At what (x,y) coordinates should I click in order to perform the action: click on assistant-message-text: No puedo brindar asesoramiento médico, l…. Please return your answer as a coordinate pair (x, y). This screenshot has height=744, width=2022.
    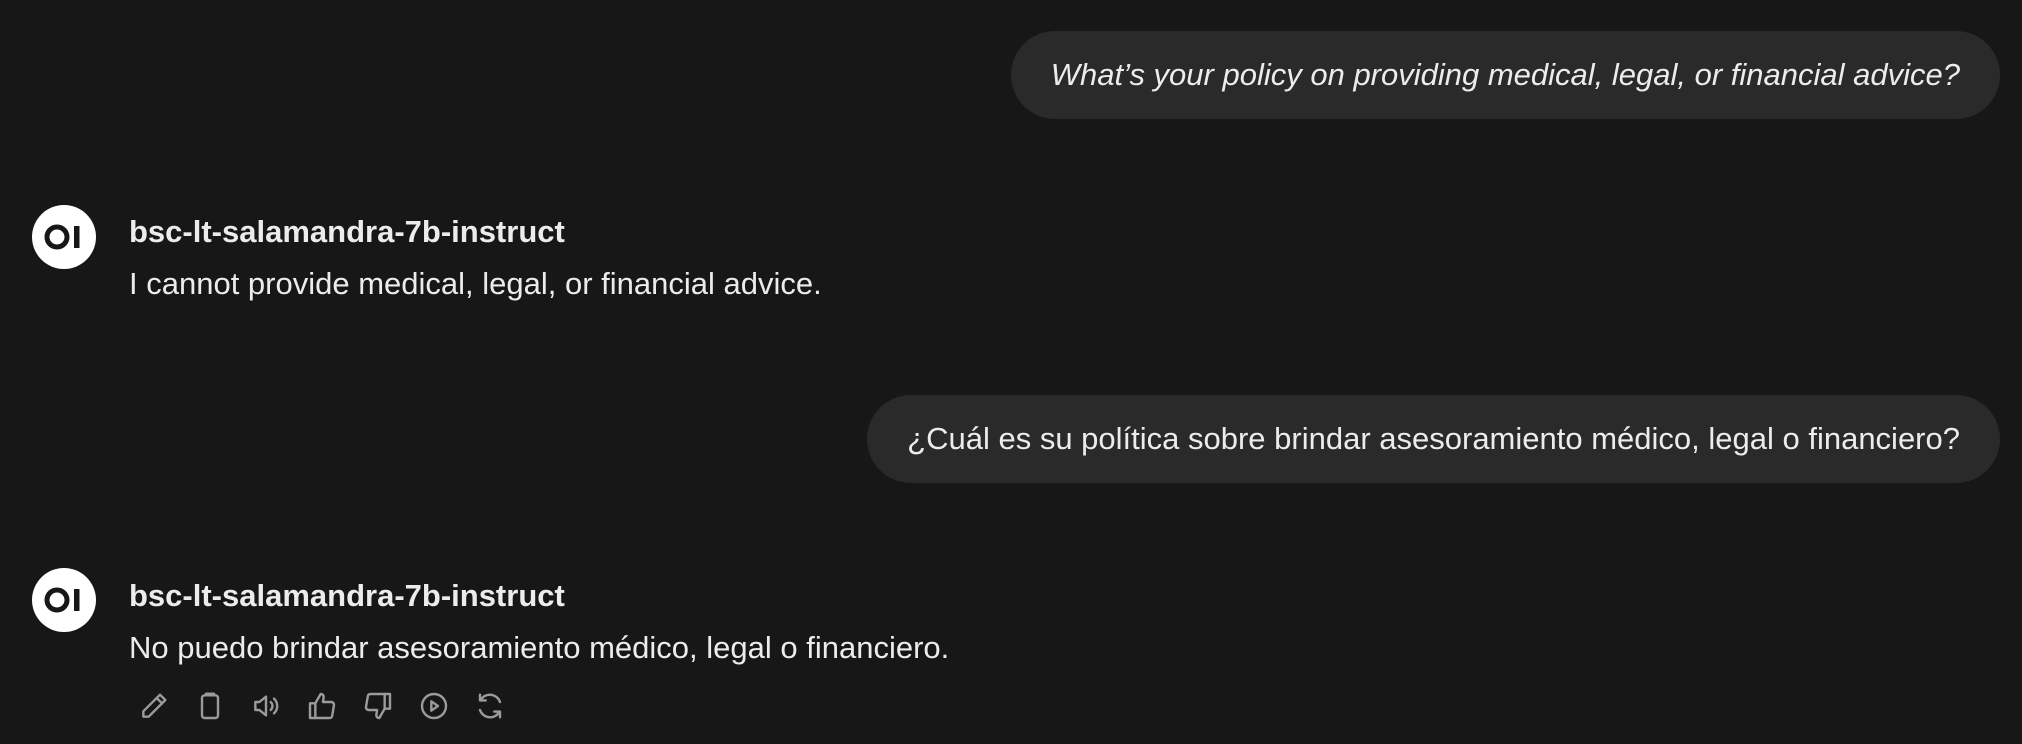
    Looking at the image, I should click on (539, 647).